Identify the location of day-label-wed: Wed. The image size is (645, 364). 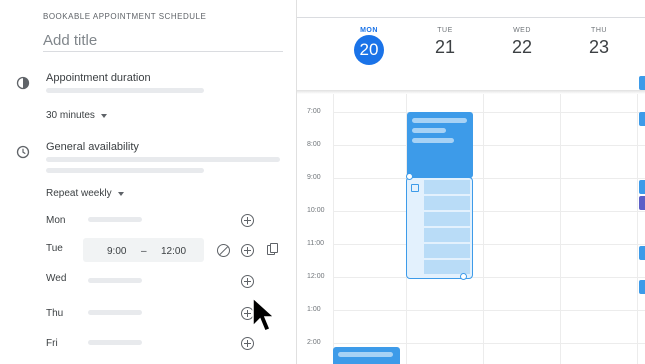
(56, 278).